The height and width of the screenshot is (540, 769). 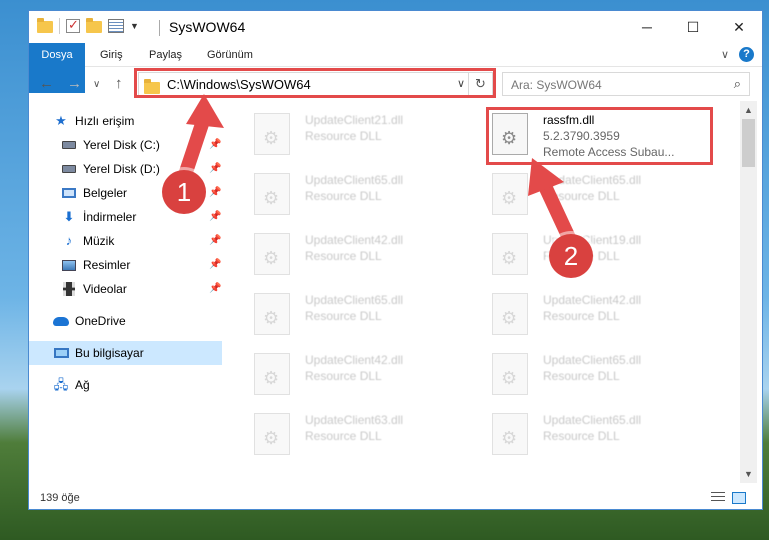 What do you see at coordinates (184, 192) in the screenshot?
I see `step-badge-1: 1` at bounding box center [184, 192].